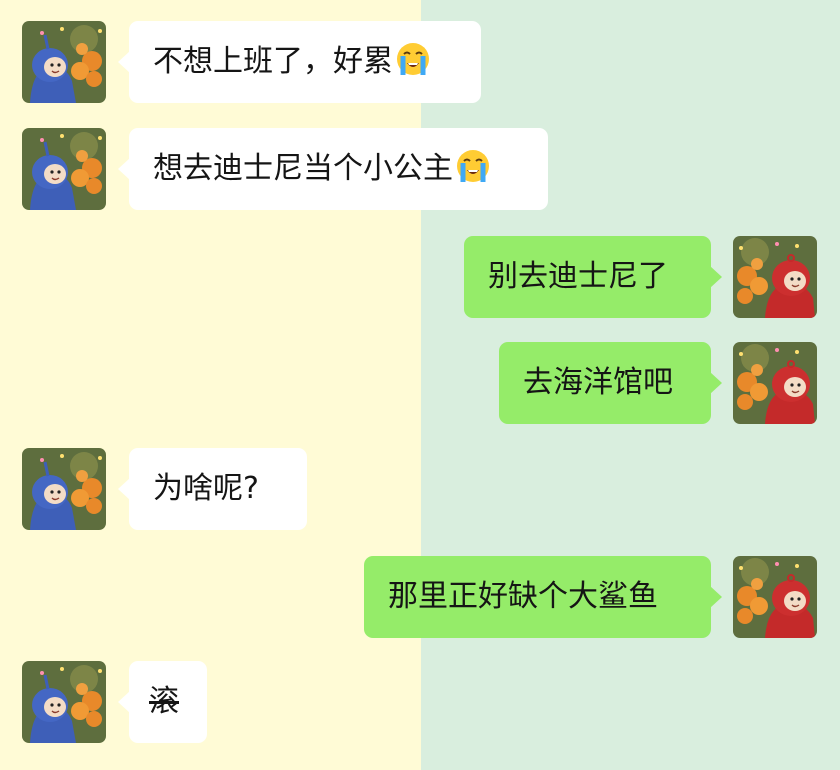 This screenshot has height=770, width=840. I want to click on message-bubble: 为啥呢?, so click(212, 489).